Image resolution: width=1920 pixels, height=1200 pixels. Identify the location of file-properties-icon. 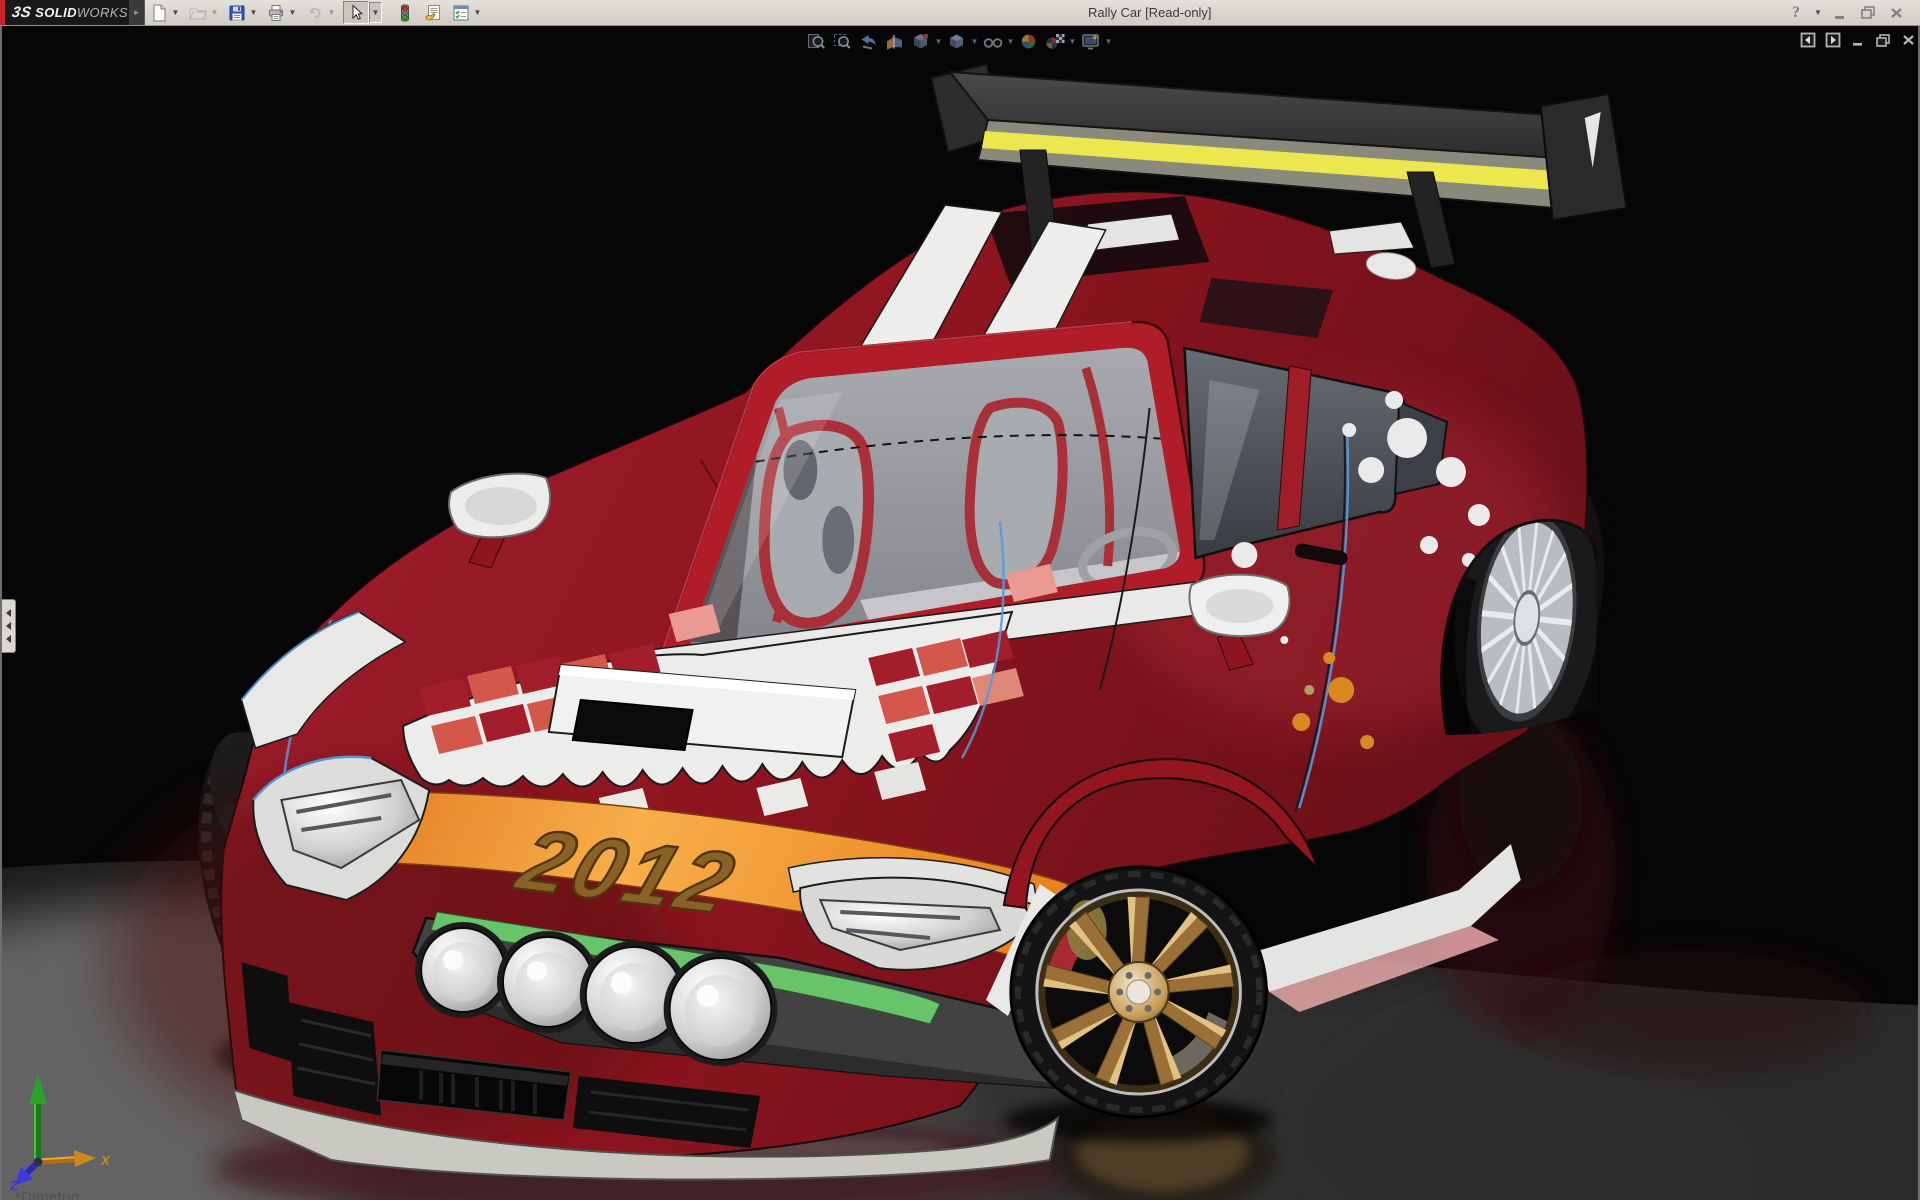
(432, 12).